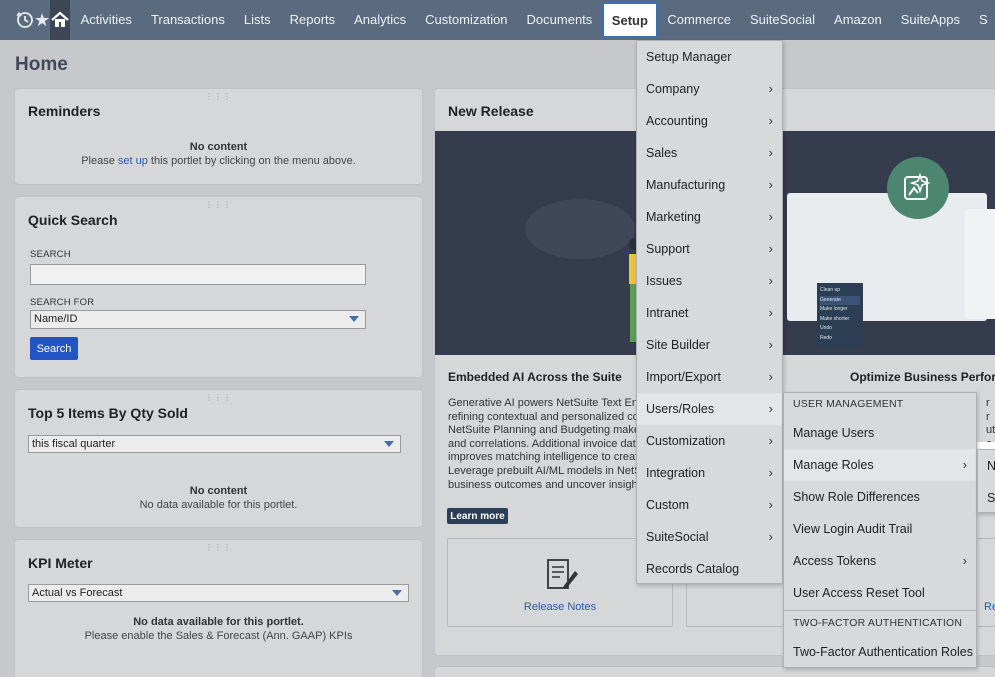  I want to click on menu-item-custom: Custom ›, so click(709, 505).